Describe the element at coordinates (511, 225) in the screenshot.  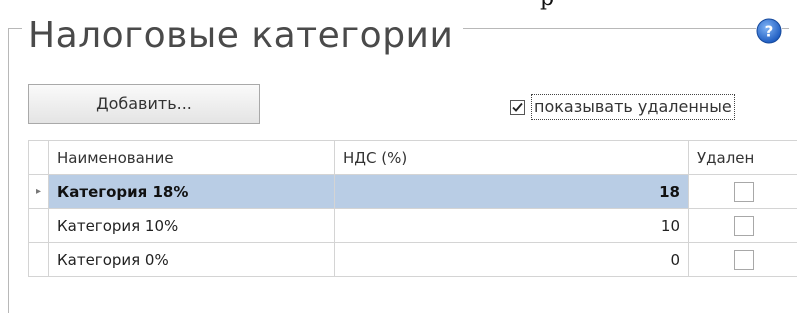
I see `vat-cell: 10` at that location.